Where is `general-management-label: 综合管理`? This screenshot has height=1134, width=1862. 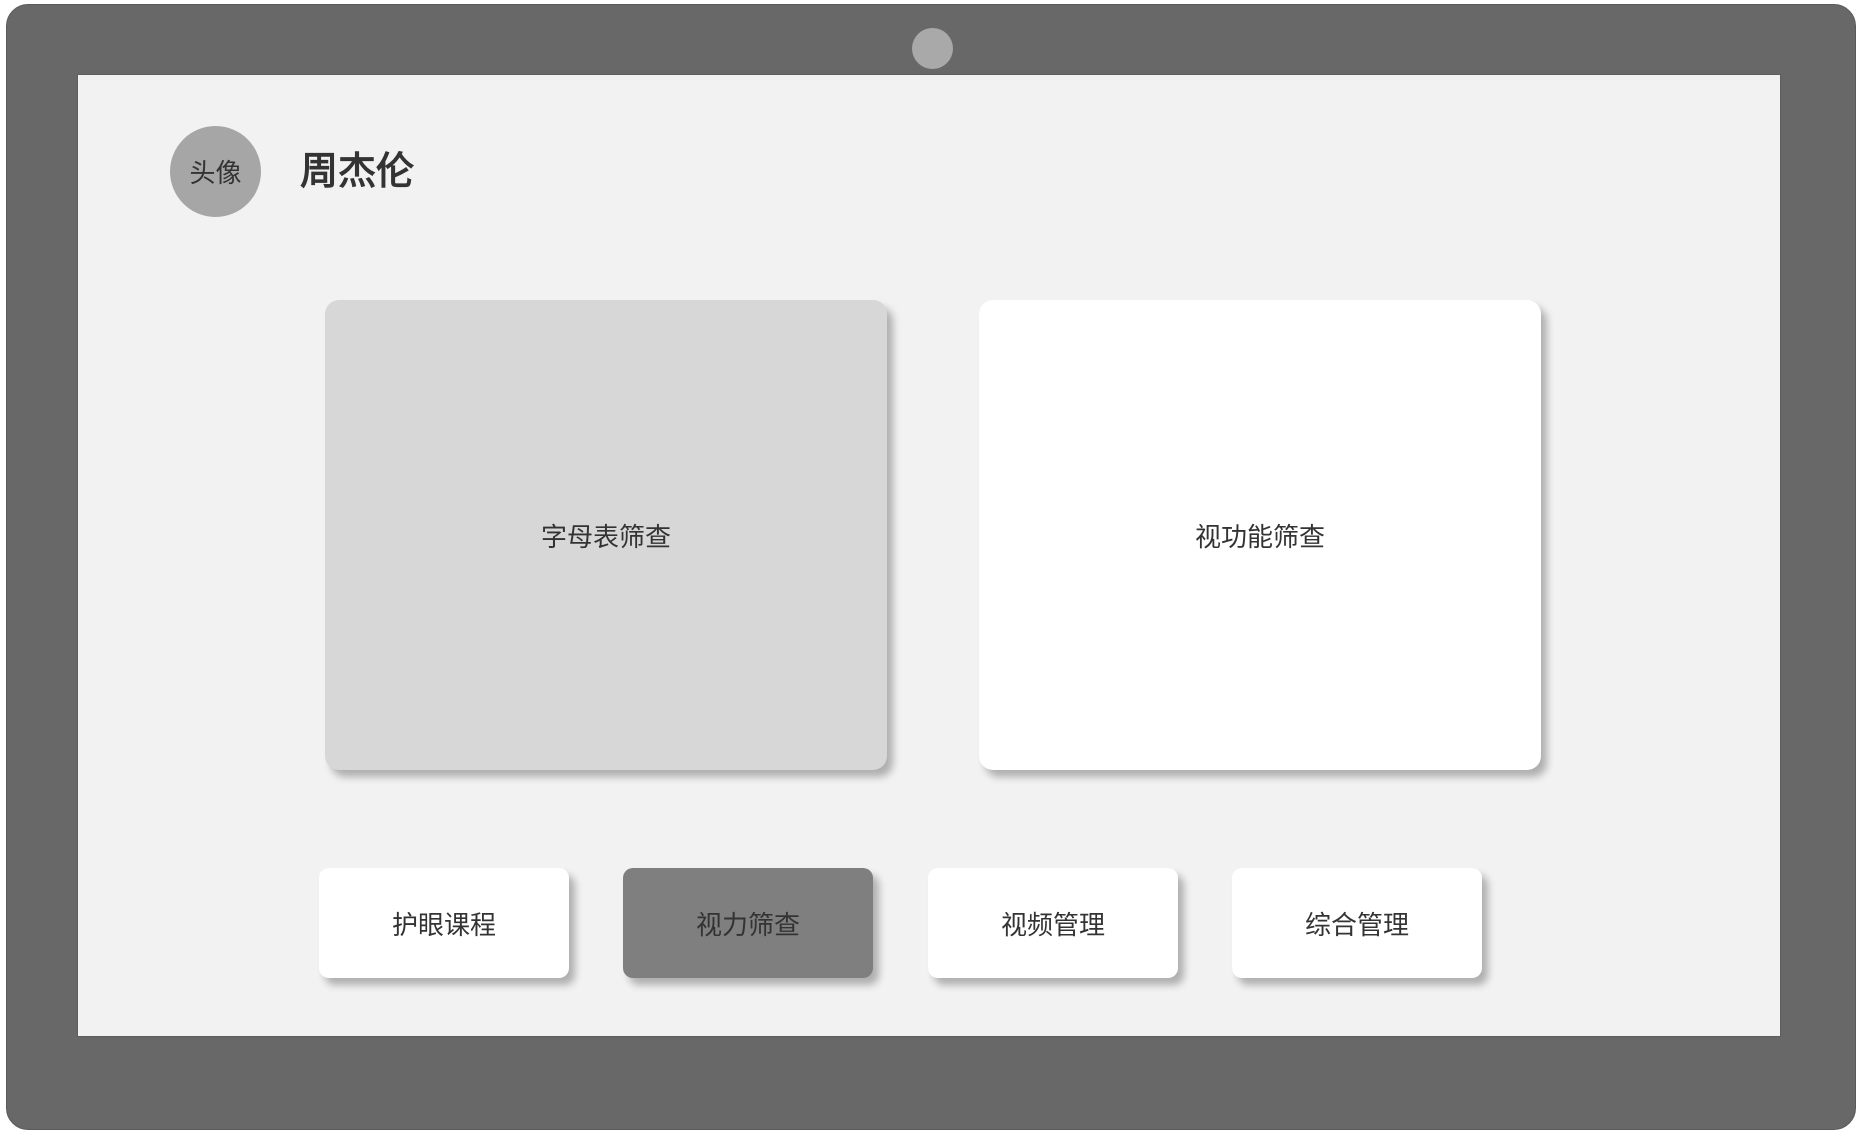
general-management-label: 综合管理 is located at coordinates (1356, 925).